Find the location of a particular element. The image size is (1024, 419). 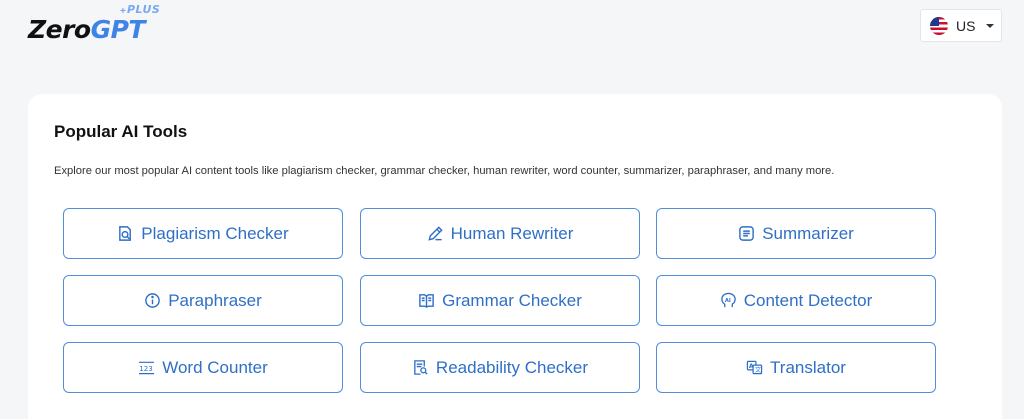

caret-down-icon is located at coordinates (990, 25).